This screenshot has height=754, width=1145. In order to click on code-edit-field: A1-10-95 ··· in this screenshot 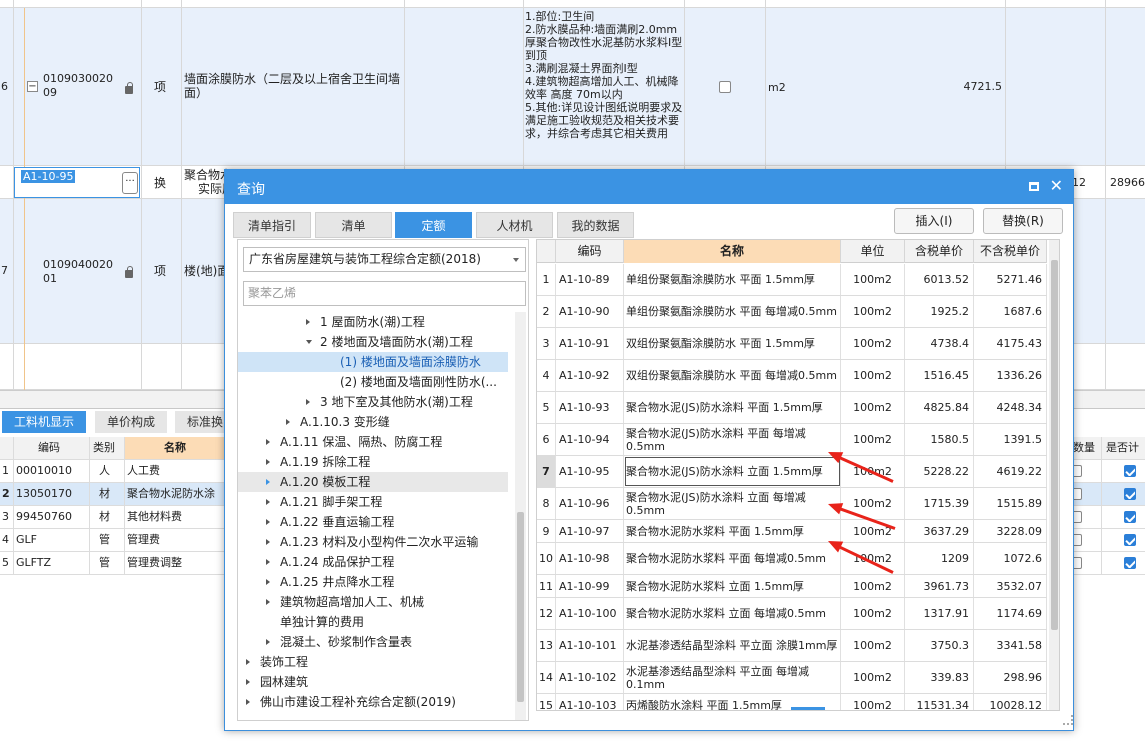, I will do `click(77, 182)`.